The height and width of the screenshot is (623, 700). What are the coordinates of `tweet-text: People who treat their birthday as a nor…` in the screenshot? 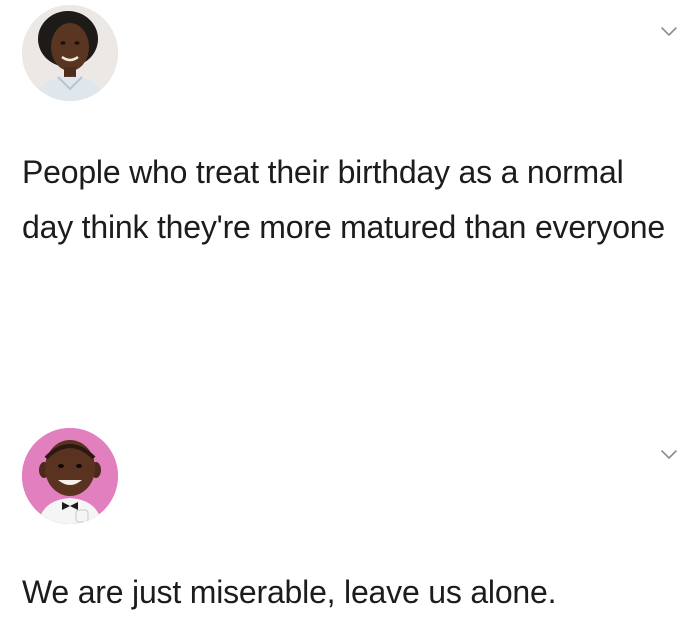 It's located at (343, 199).